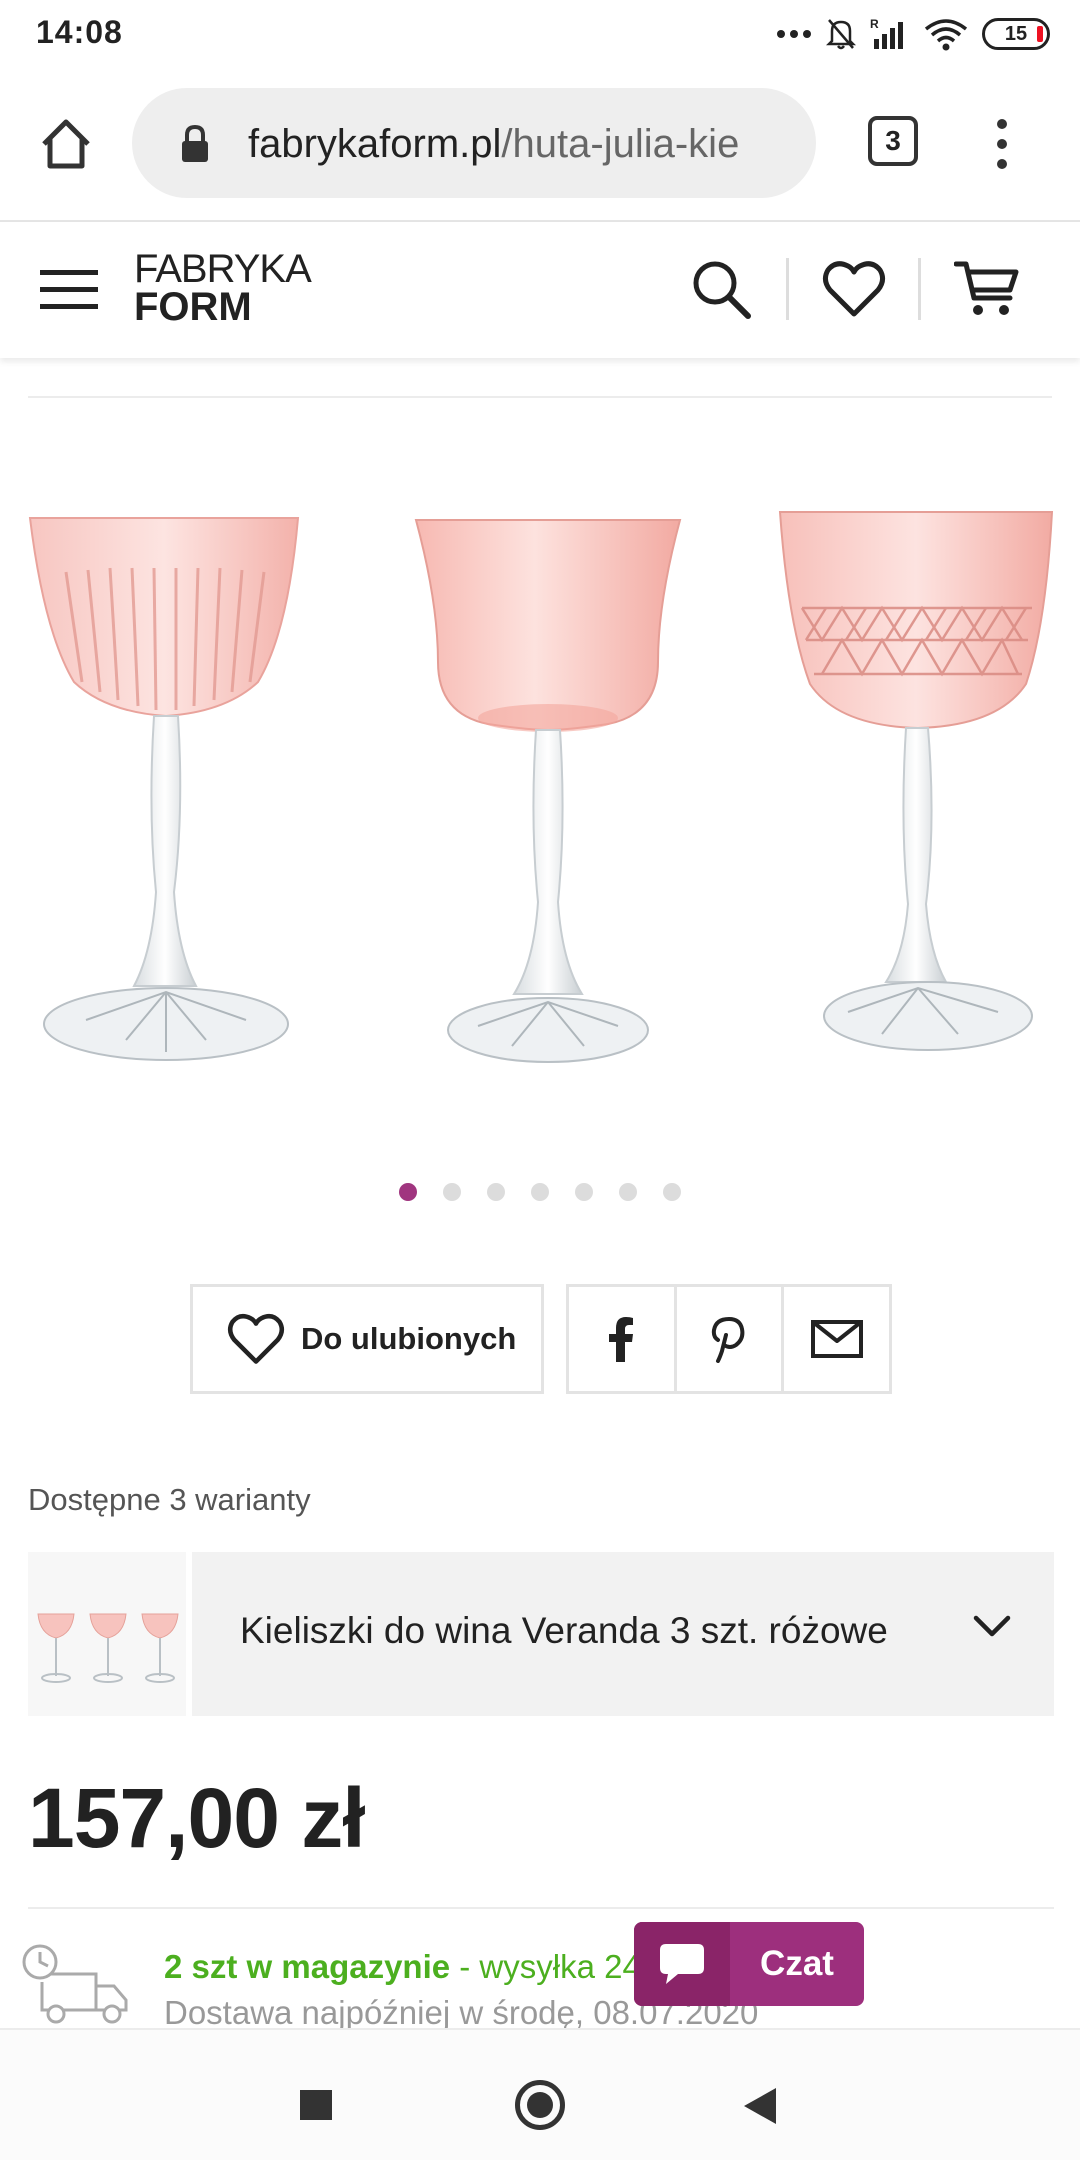 This screenshot has width=1080, height=2160. I want to click on product-image-glass-plain, so click(548, 791).